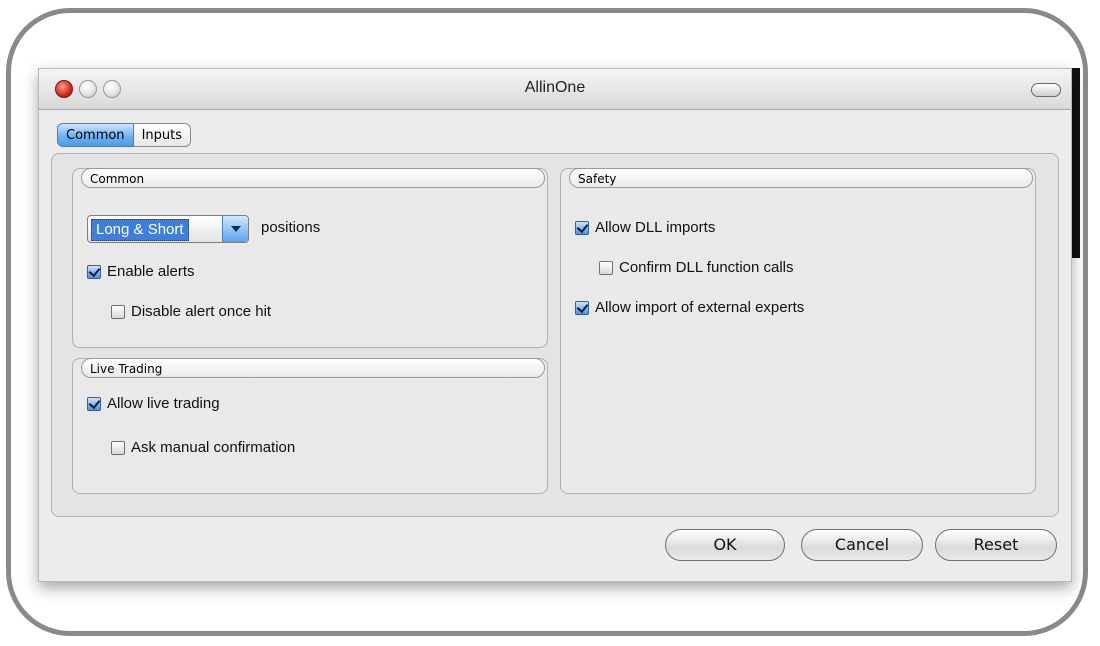 This screenshot has height=646, width=1100. Describe the element at coordinates (313, 368) in the screenshot. I see `live-trading-group-title: Live Trading` at that location.